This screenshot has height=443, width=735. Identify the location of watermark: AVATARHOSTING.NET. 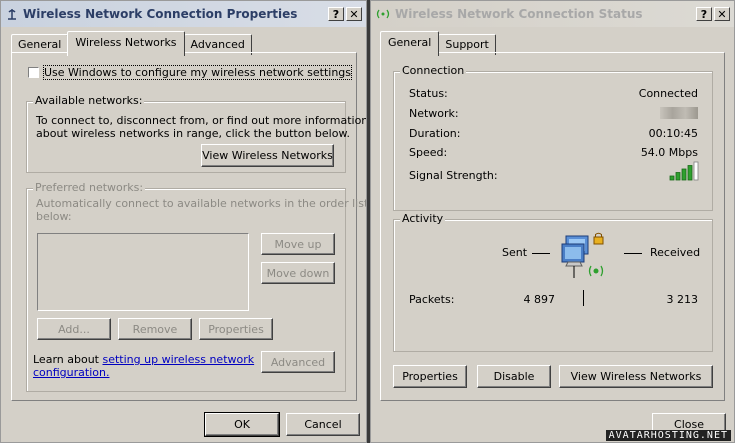
(668, 435).